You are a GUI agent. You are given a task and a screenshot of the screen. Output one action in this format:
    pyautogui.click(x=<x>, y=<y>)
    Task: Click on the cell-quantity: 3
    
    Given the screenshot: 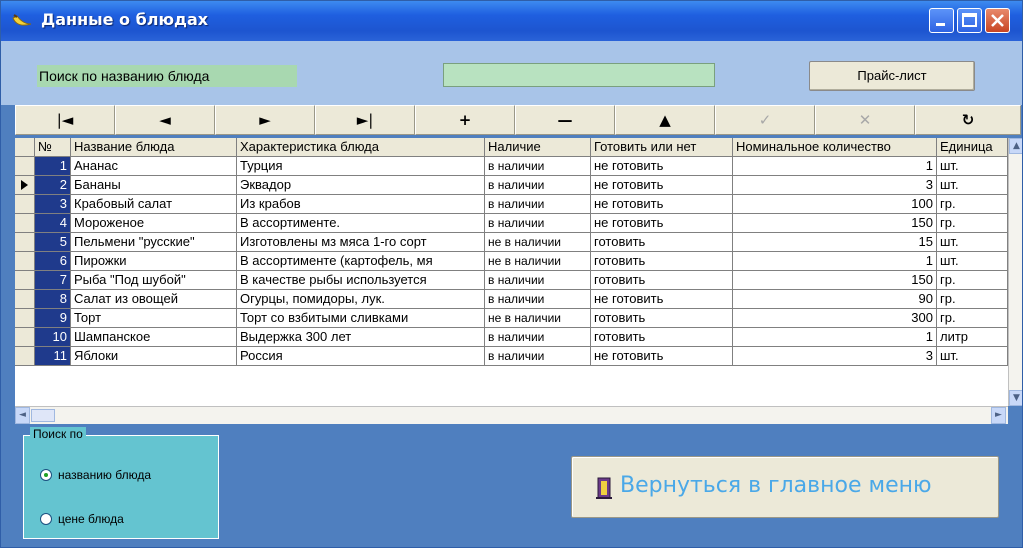 What is the action you would take?
    pyautogui.click(x=835, y=185)
    